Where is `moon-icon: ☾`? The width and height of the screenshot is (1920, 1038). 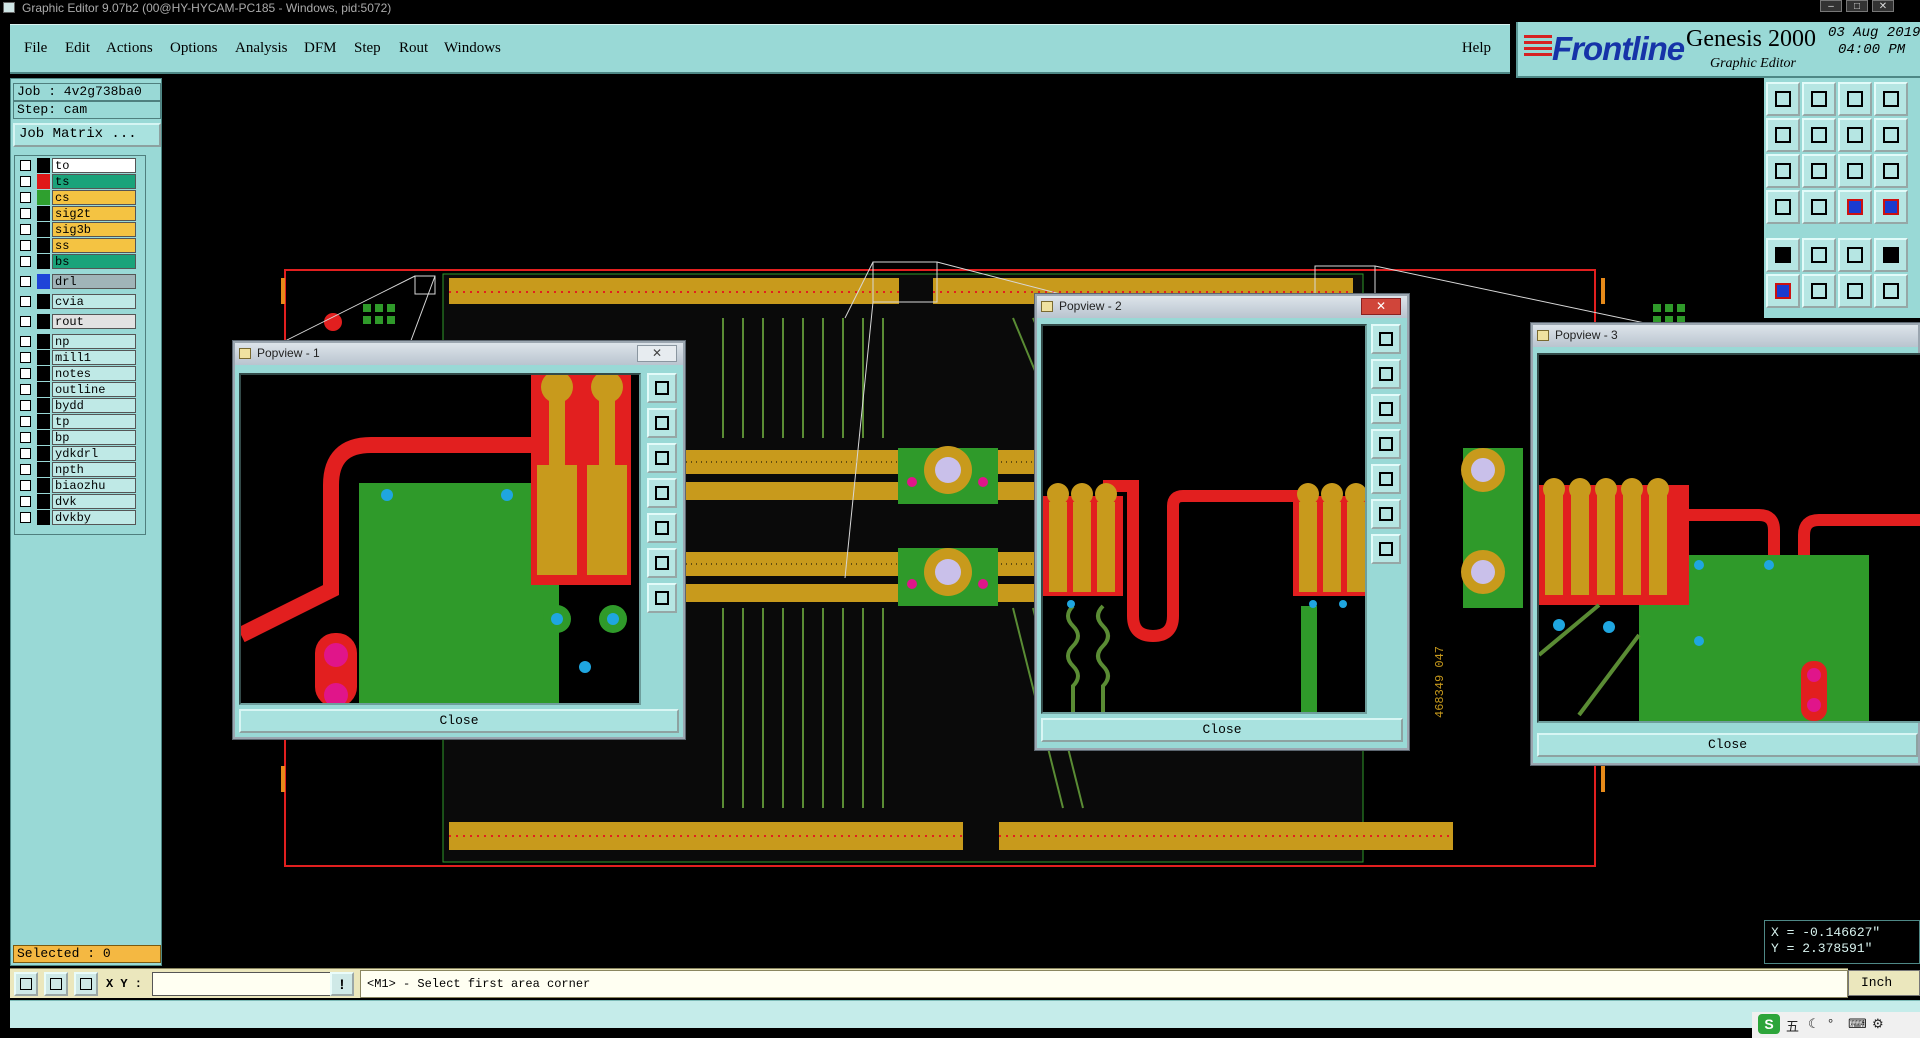
moon-icon: ☾ is located at coordinates (1814, 1024).